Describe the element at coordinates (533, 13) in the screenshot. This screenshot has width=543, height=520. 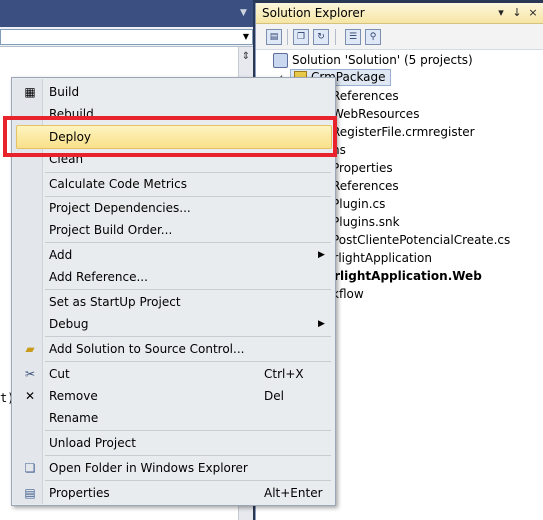
I see `close-icon: ×` at that location.